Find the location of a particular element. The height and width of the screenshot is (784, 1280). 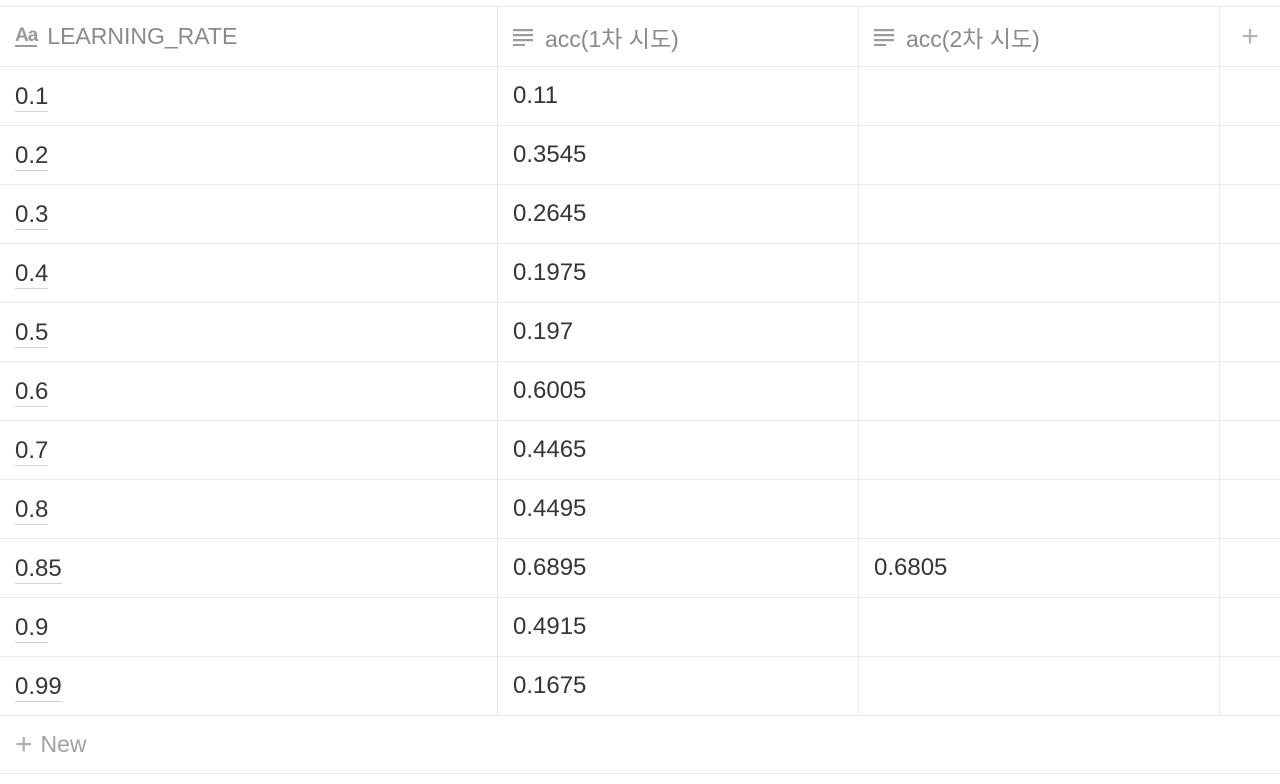

acc1-value: 0.2645 is located at coordinates (550, 213).